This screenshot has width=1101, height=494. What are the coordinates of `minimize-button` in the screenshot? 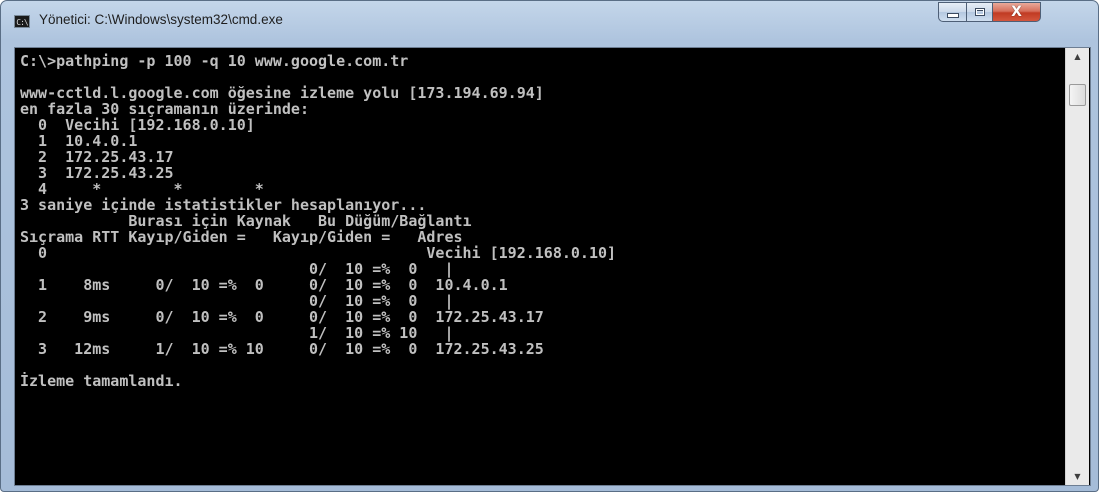 It's located at (952, 12).